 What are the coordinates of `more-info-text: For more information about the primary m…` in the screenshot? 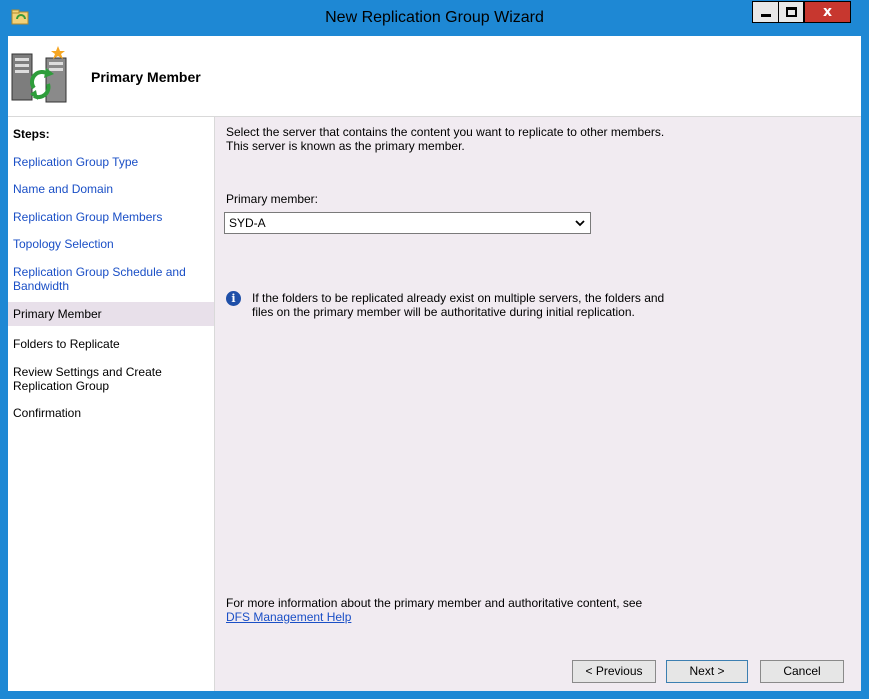 It's located at (434, 603).